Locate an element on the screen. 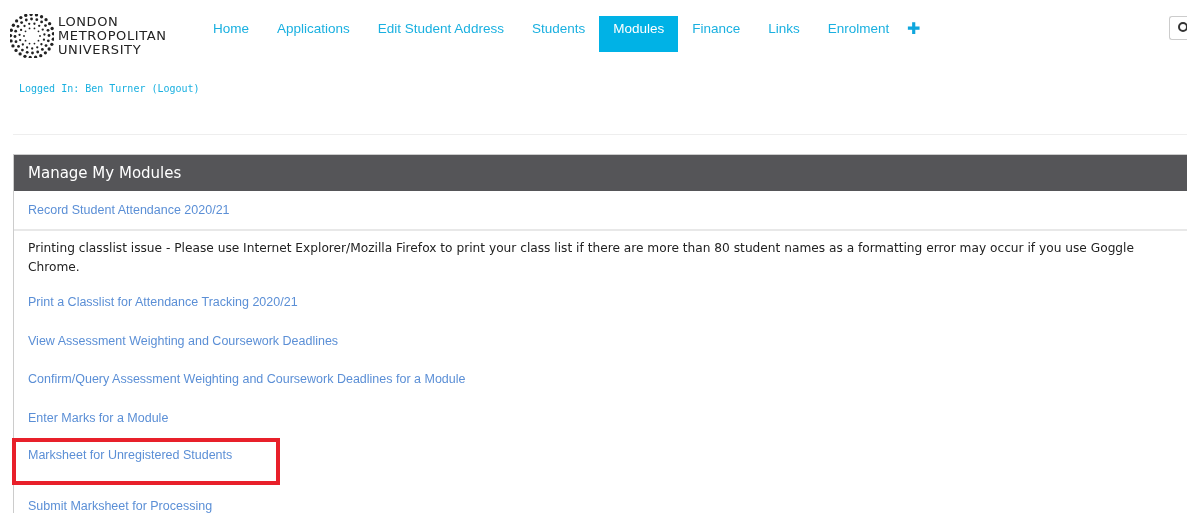 This screenshot has height=513, width=1187. module-link: Record Student Attendance 2020/21 is located at coordinates (129, 210).